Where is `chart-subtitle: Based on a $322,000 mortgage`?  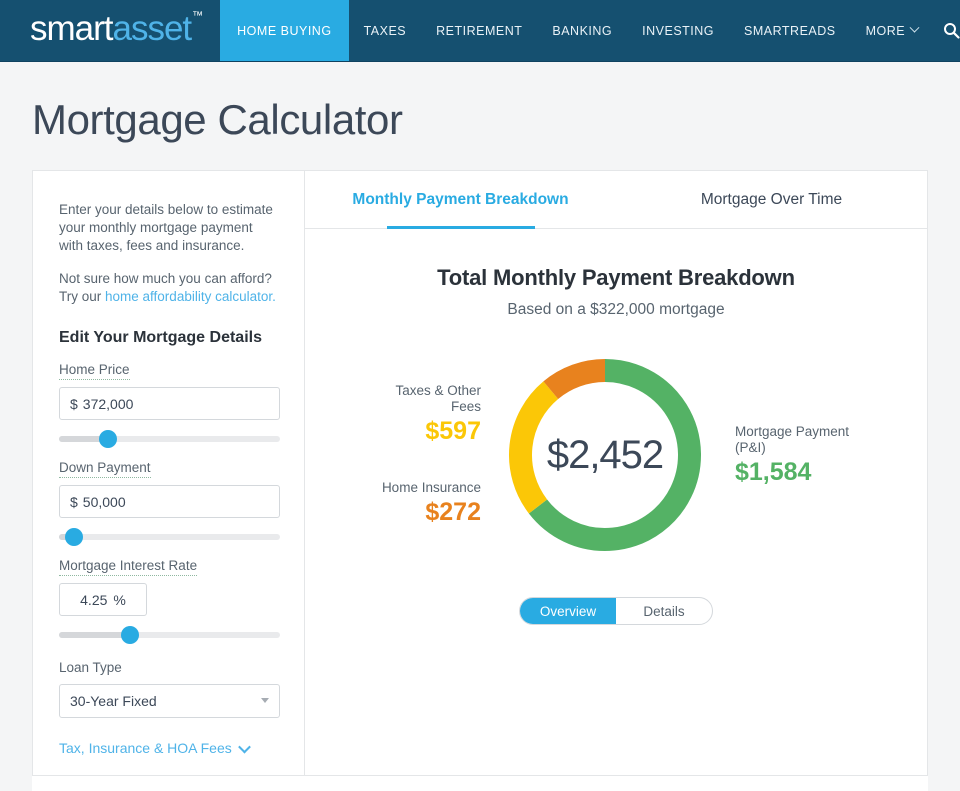
chart-subtitle: Based on a $322,000 mortgage is located at coordinates (616, 309).